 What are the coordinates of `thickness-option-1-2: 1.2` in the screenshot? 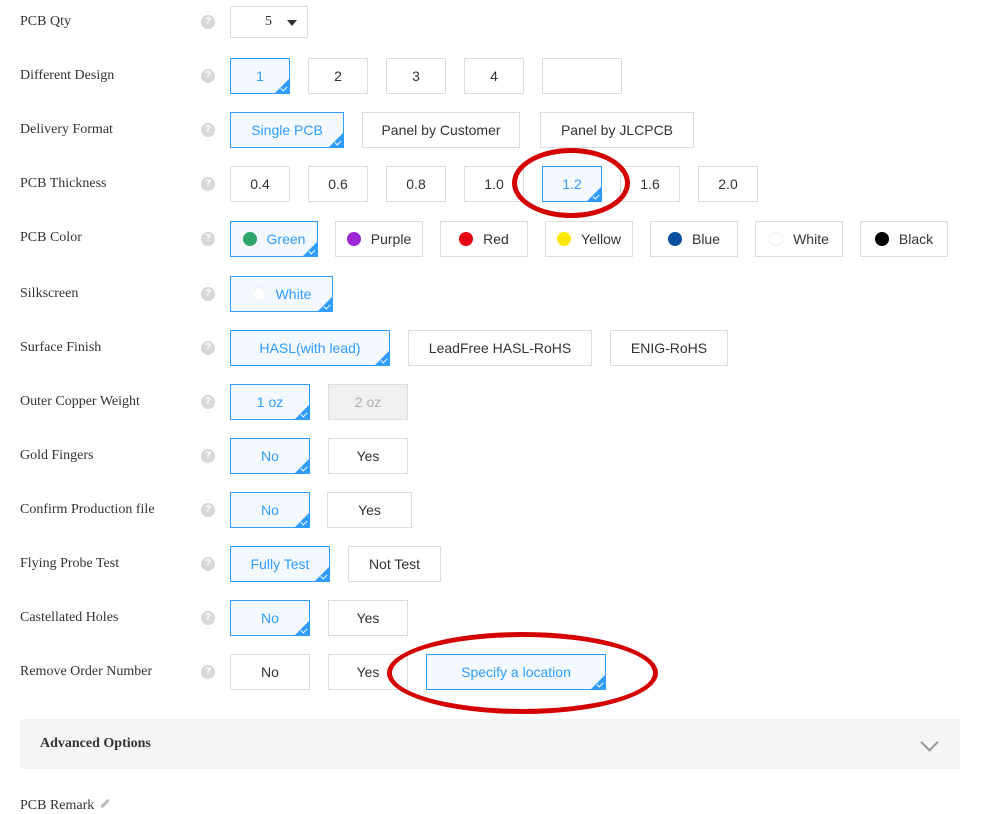 It's located at (572, 184).